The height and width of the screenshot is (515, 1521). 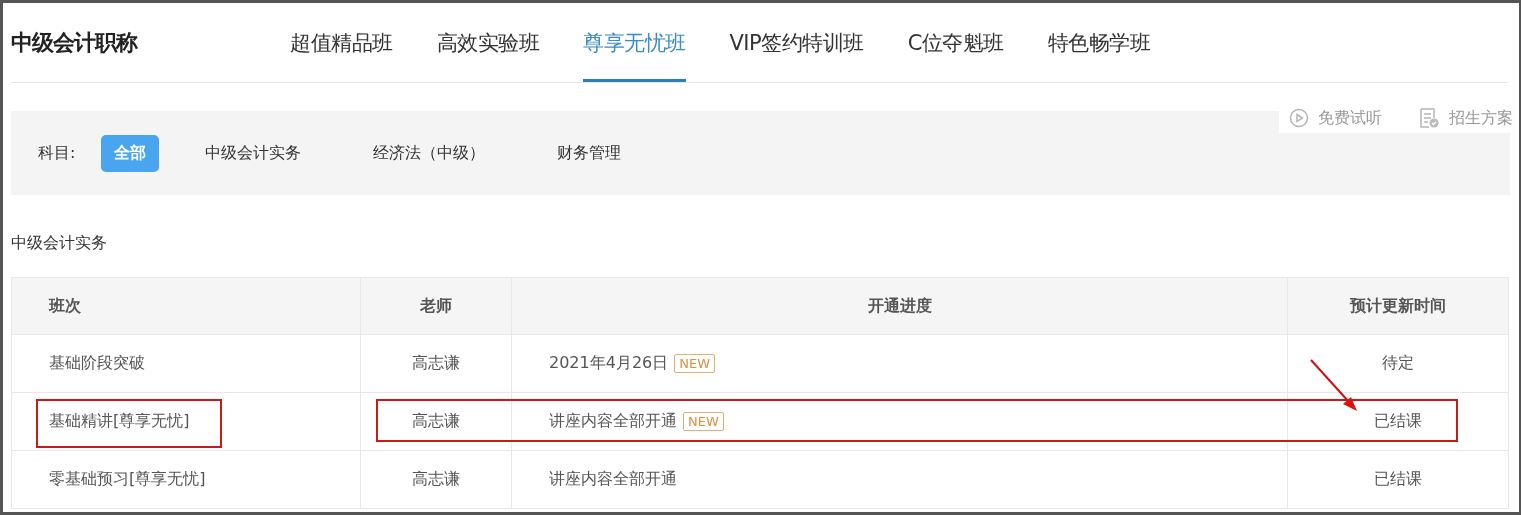 I want to click on column-header: 预计更新时间, so click(x=1397, y=306).